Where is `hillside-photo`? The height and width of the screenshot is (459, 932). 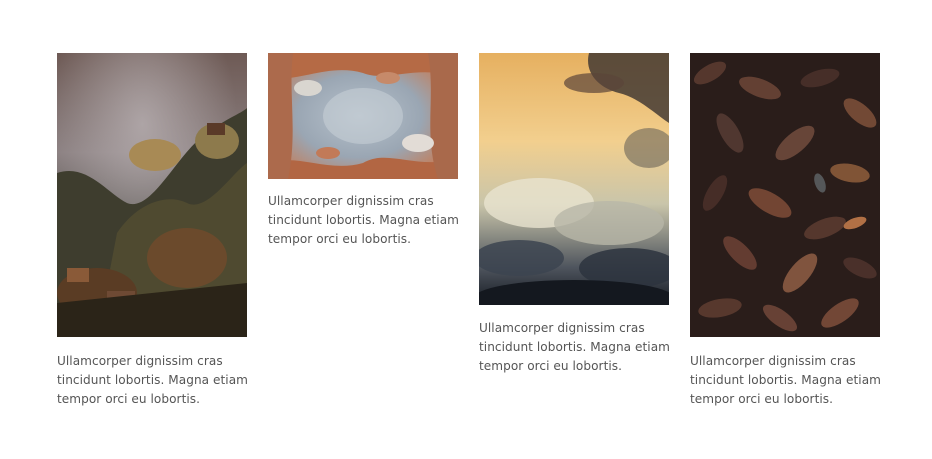
hillside-photo is located at coordinates (152, 195).